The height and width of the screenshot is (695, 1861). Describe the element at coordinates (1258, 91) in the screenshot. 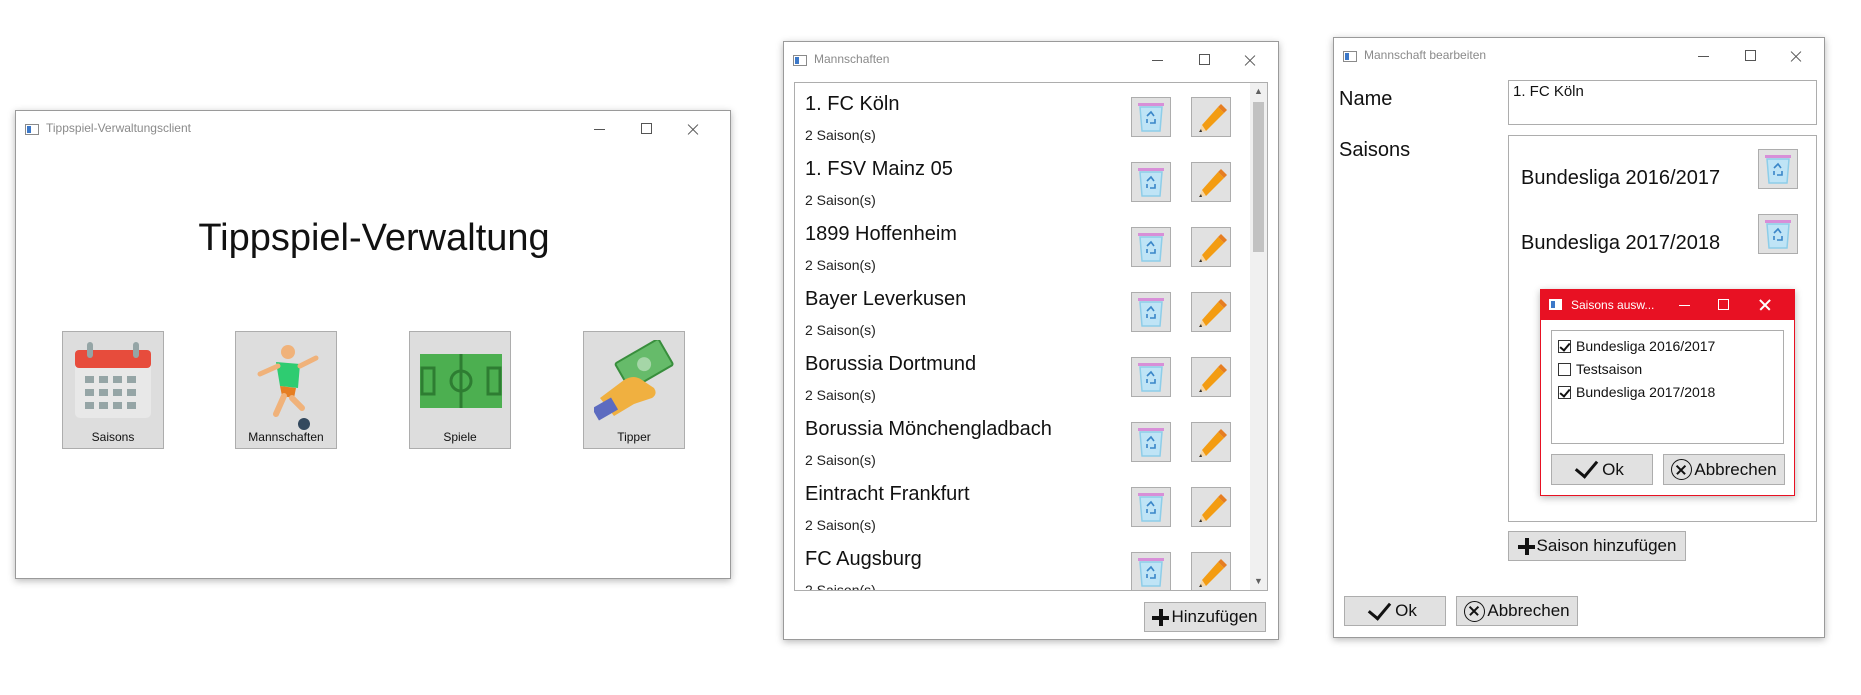

I see `scroll-up-arrow-icon: ▲` at that location.